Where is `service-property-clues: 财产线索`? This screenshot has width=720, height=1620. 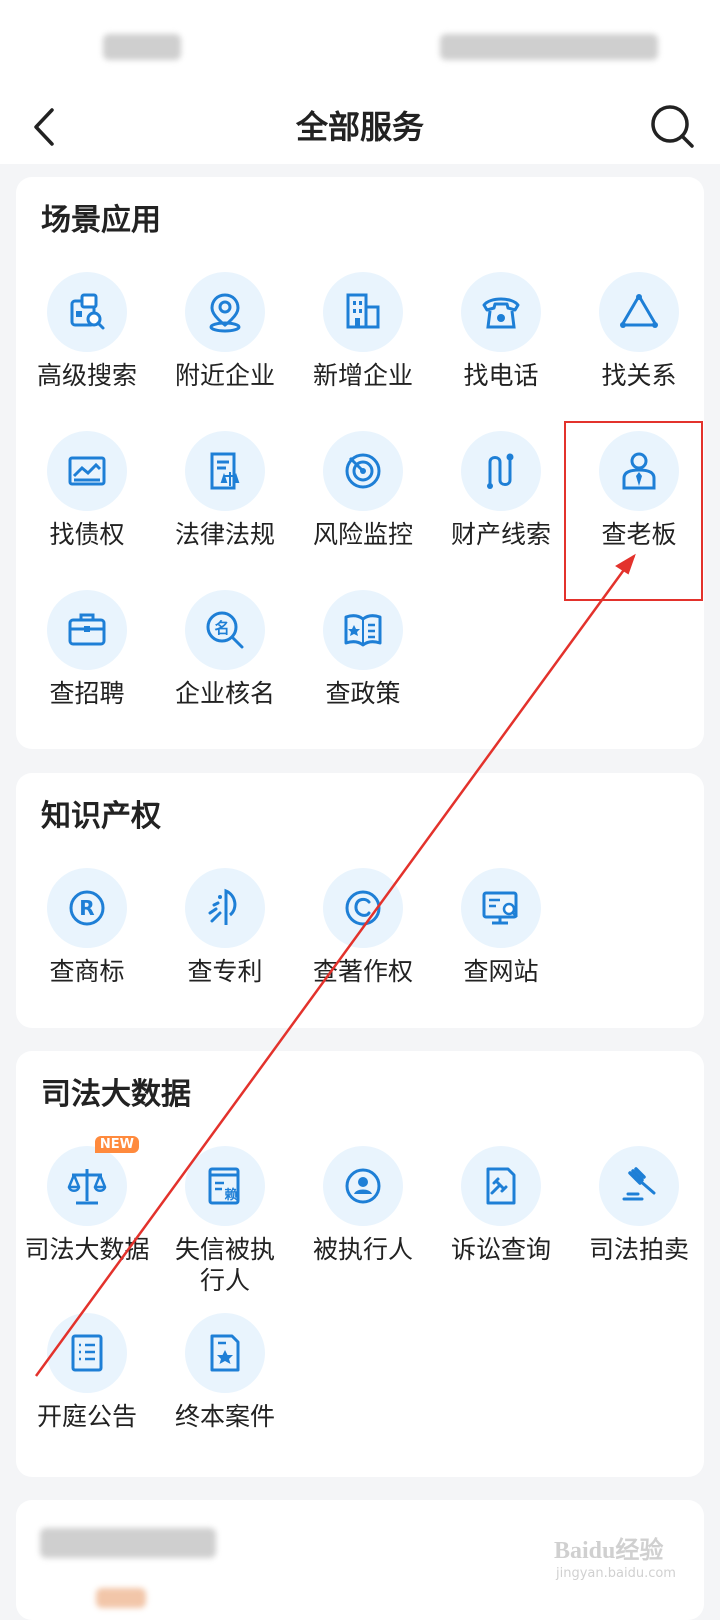 service-property-clues: 财产线索 is located at coordinates (501, 490).